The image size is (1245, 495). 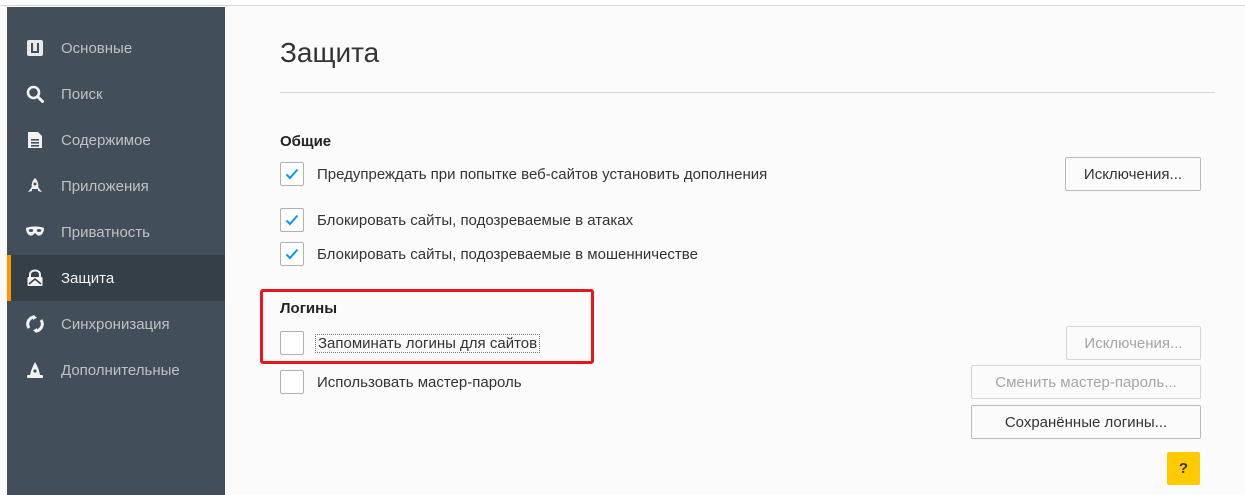 I want to click on help-button: ?, so click(x=1183, y=468).